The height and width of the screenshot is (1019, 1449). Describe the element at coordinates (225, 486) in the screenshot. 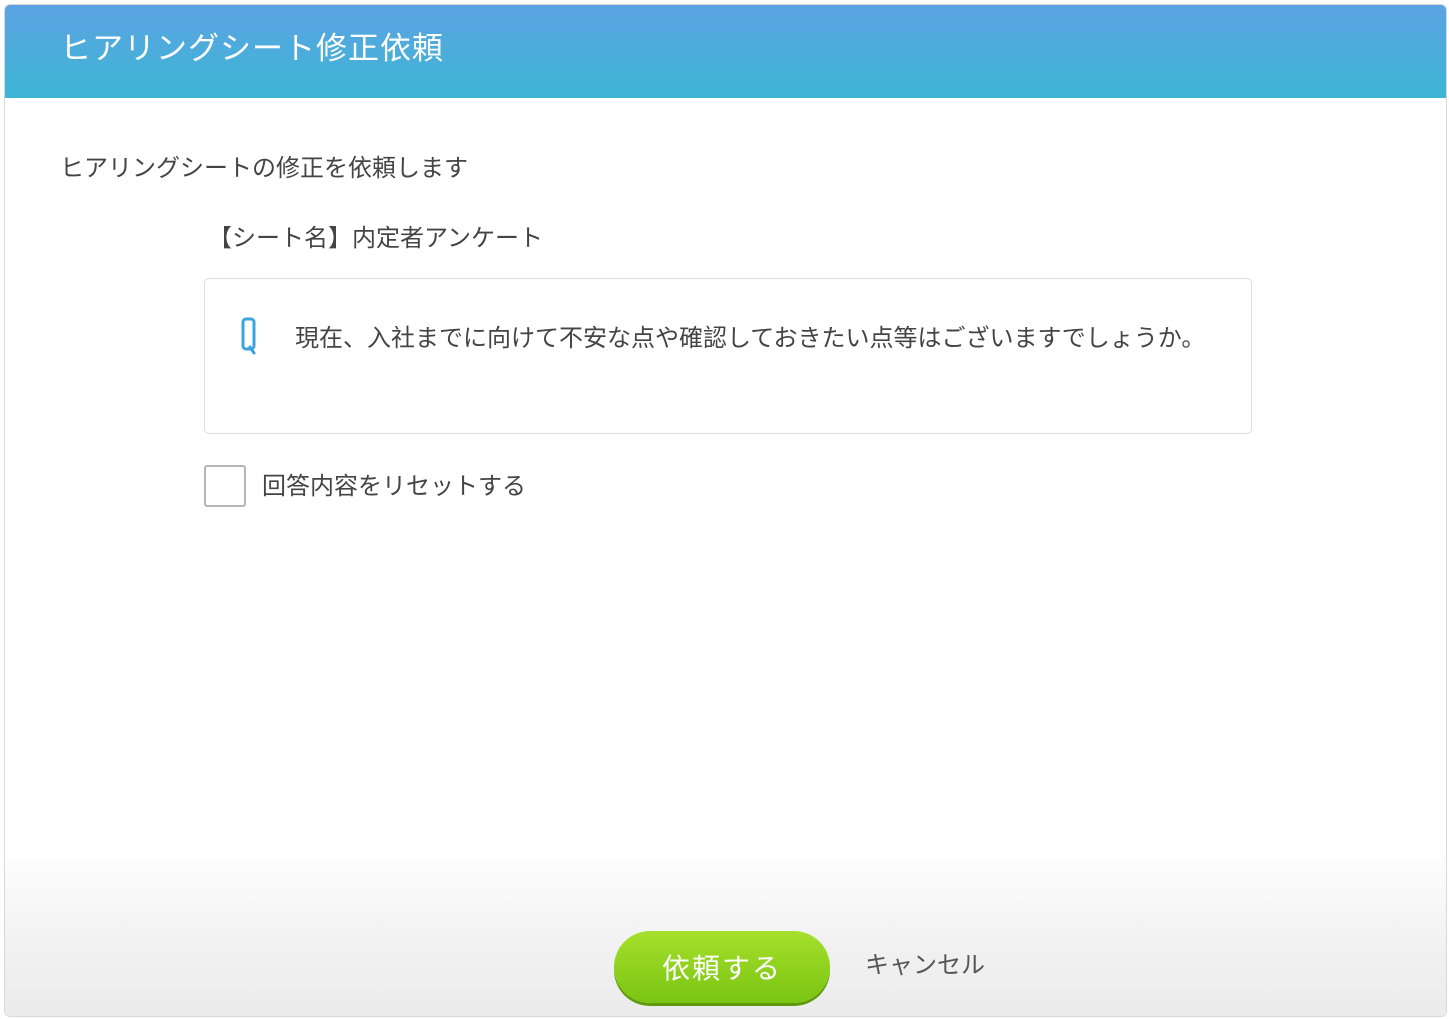

I see `reset-checkbox` at that location.